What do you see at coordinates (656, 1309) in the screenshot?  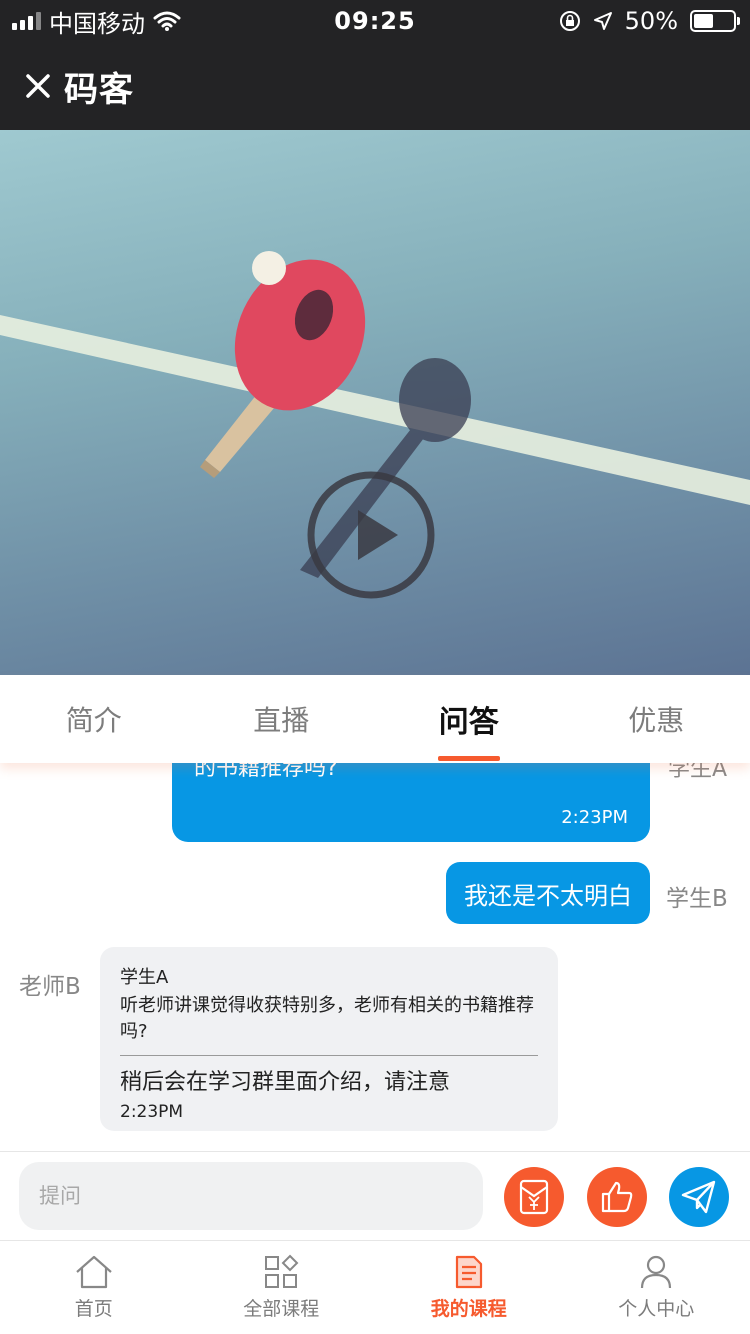 I see `nav-label: 个人中心` at bounding box center [656, 1309].